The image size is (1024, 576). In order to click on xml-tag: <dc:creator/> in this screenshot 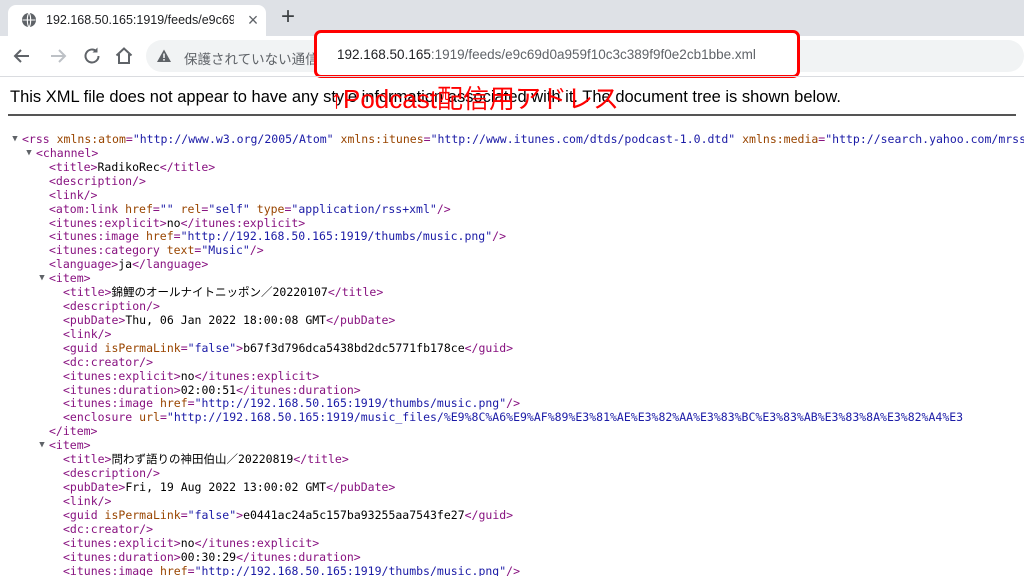, I will do `click(108, 362)`.